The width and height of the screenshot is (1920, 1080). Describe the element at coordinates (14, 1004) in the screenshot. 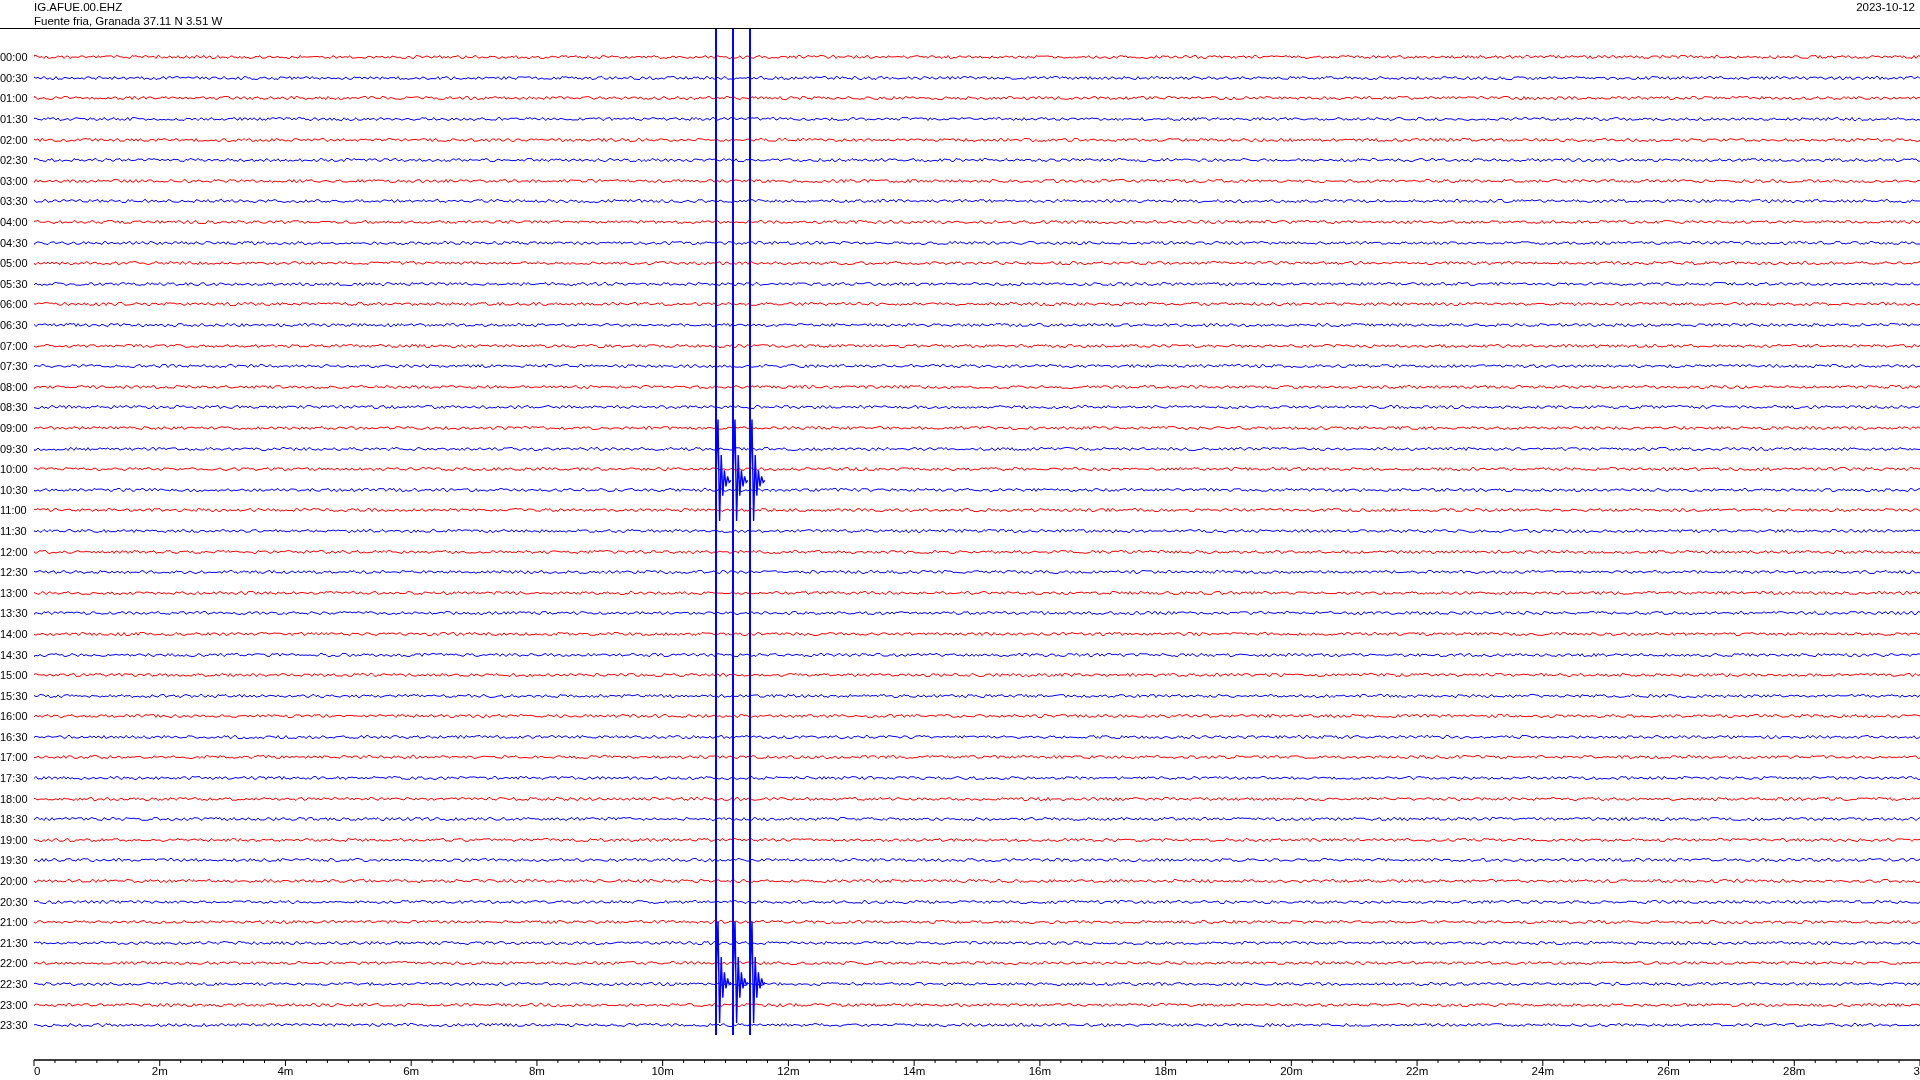

I see `time-label: 23:00` at that location.